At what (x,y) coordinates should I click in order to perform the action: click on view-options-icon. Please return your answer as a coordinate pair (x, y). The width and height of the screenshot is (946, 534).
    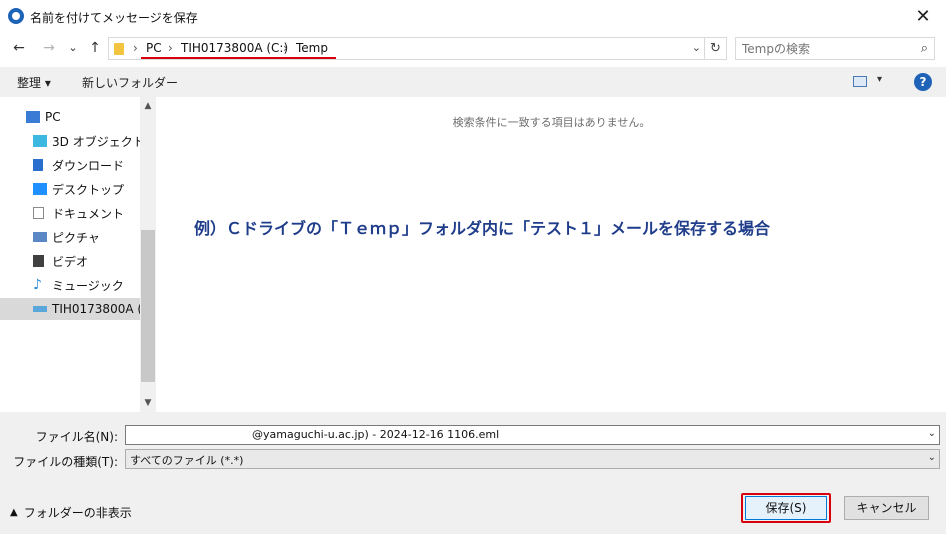
    Looking at the image, I should click on (860, 81).